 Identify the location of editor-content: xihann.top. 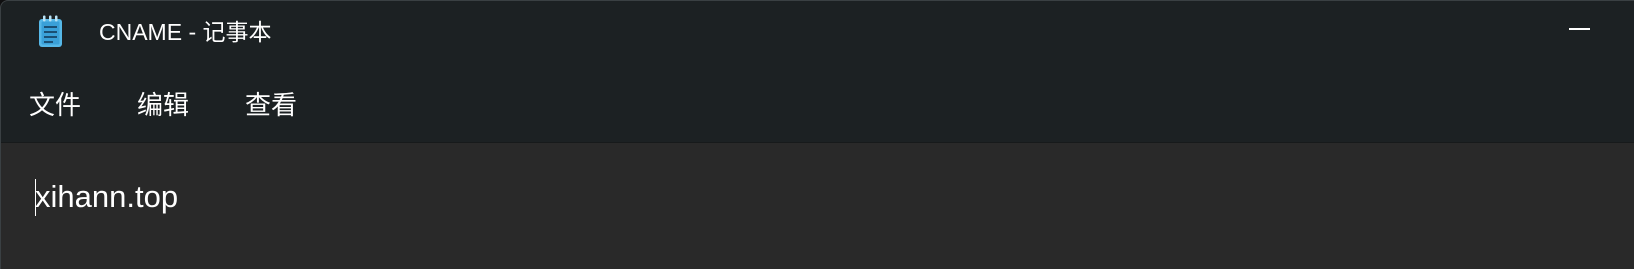
(106, 197).